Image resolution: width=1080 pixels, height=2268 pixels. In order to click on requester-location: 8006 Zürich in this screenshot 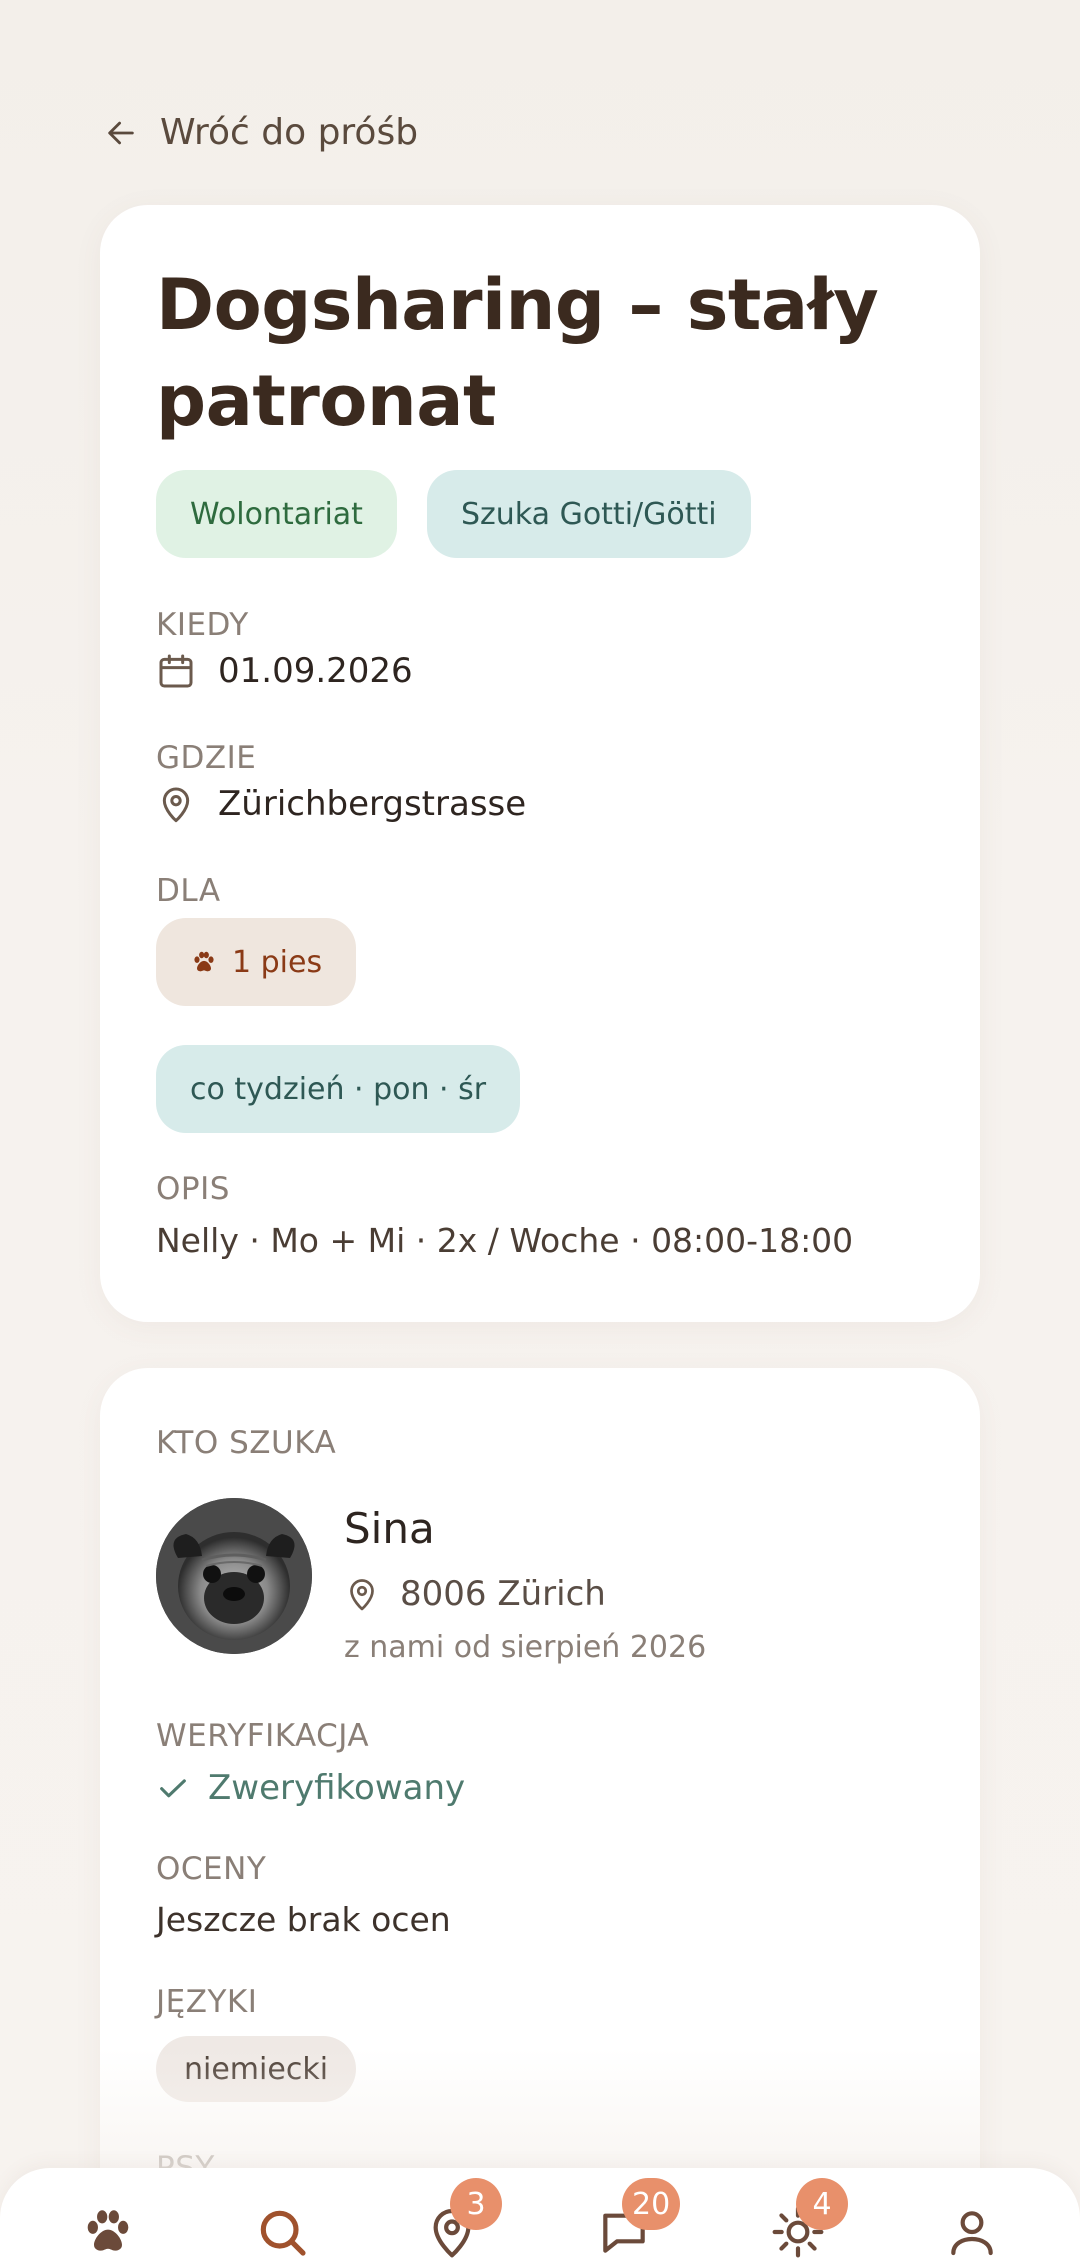, I will do `click(503, 1594)`.